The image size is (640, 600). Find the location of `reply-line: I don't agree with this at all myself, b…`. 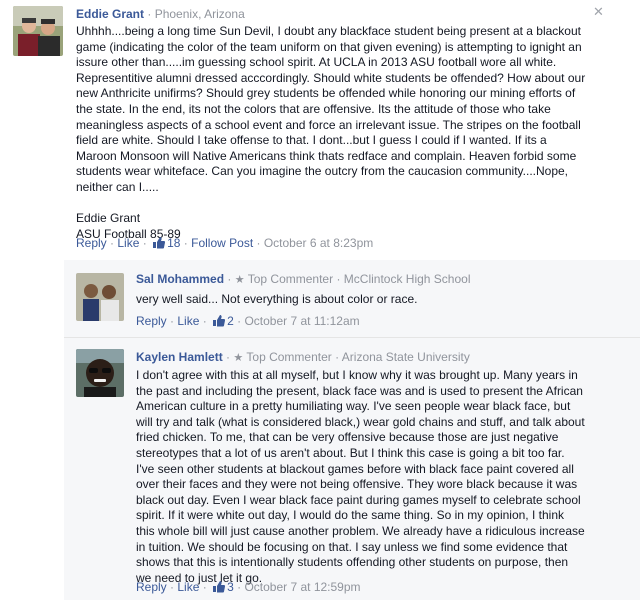

reply-line: I don't agree with this at all myself, b… is located at coordinates (357, 375).